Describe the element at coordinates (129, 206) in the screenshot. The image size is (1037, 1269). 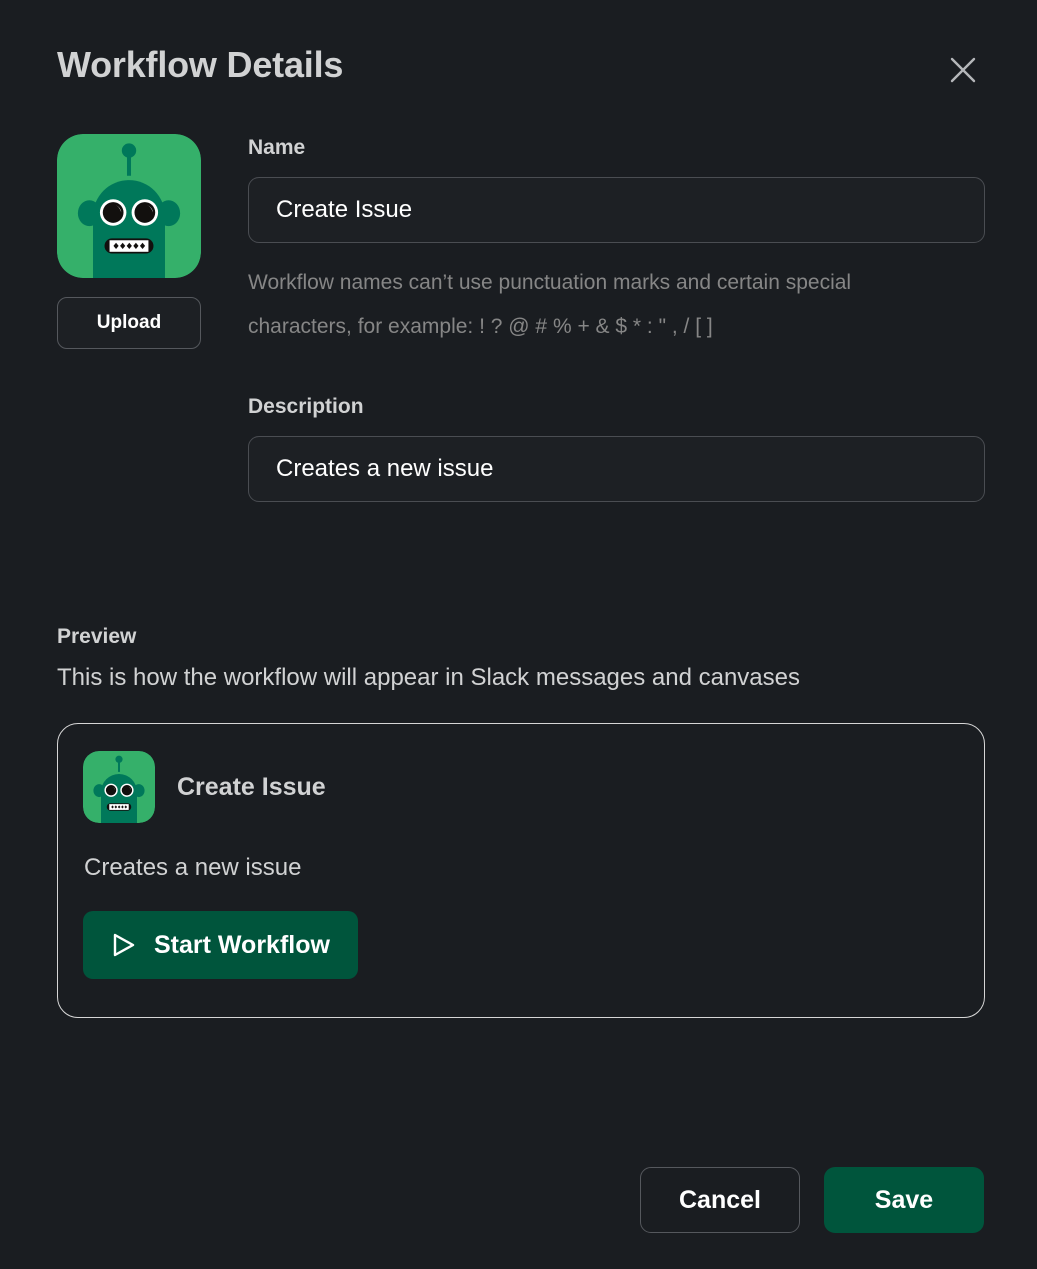
I see `robot-avatar-icon` at that location.